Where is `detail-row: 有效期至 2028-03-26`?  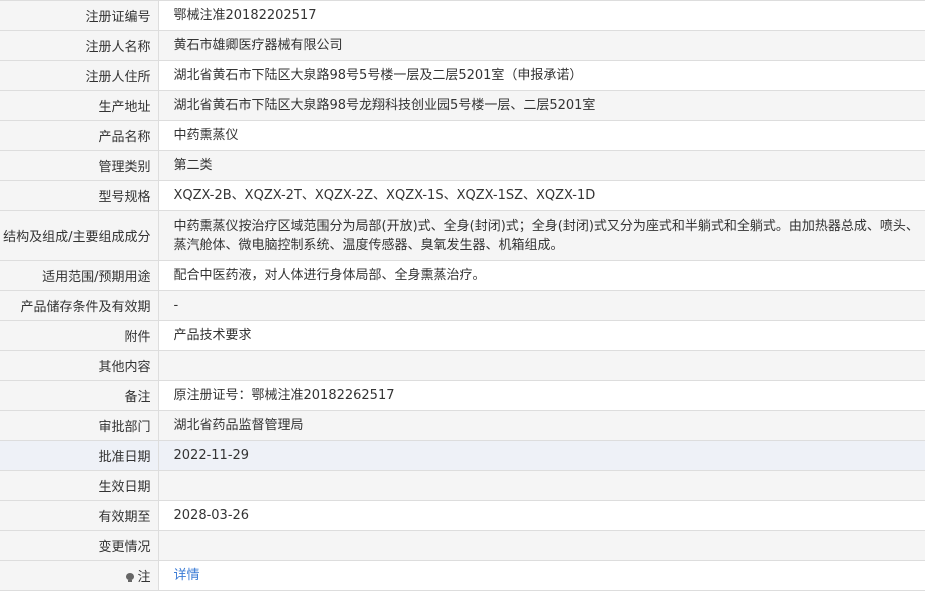
detail-row: 有效期至 2028-03-26 is located at coordinates (462, 515).